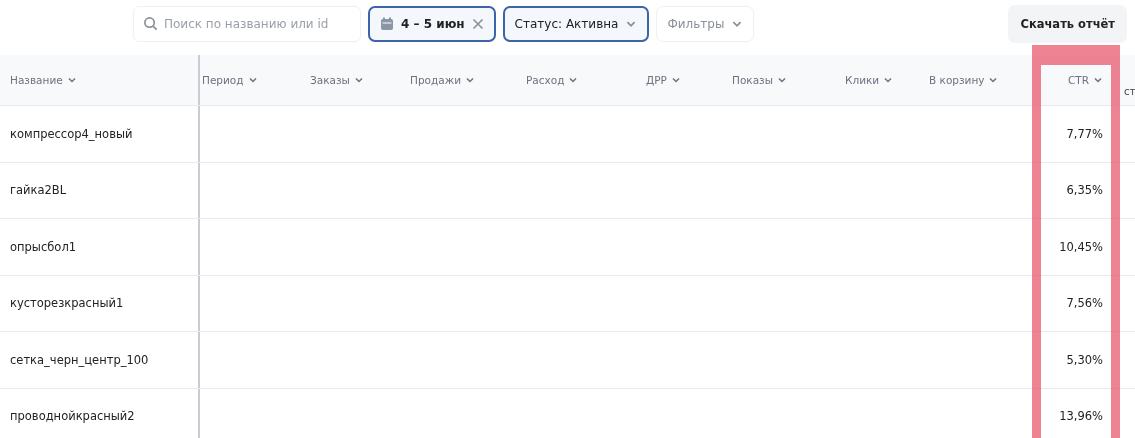 This screenshot has height=438, width=1135. I want to click on table-cell: опрысбол1, so click(43, 246).